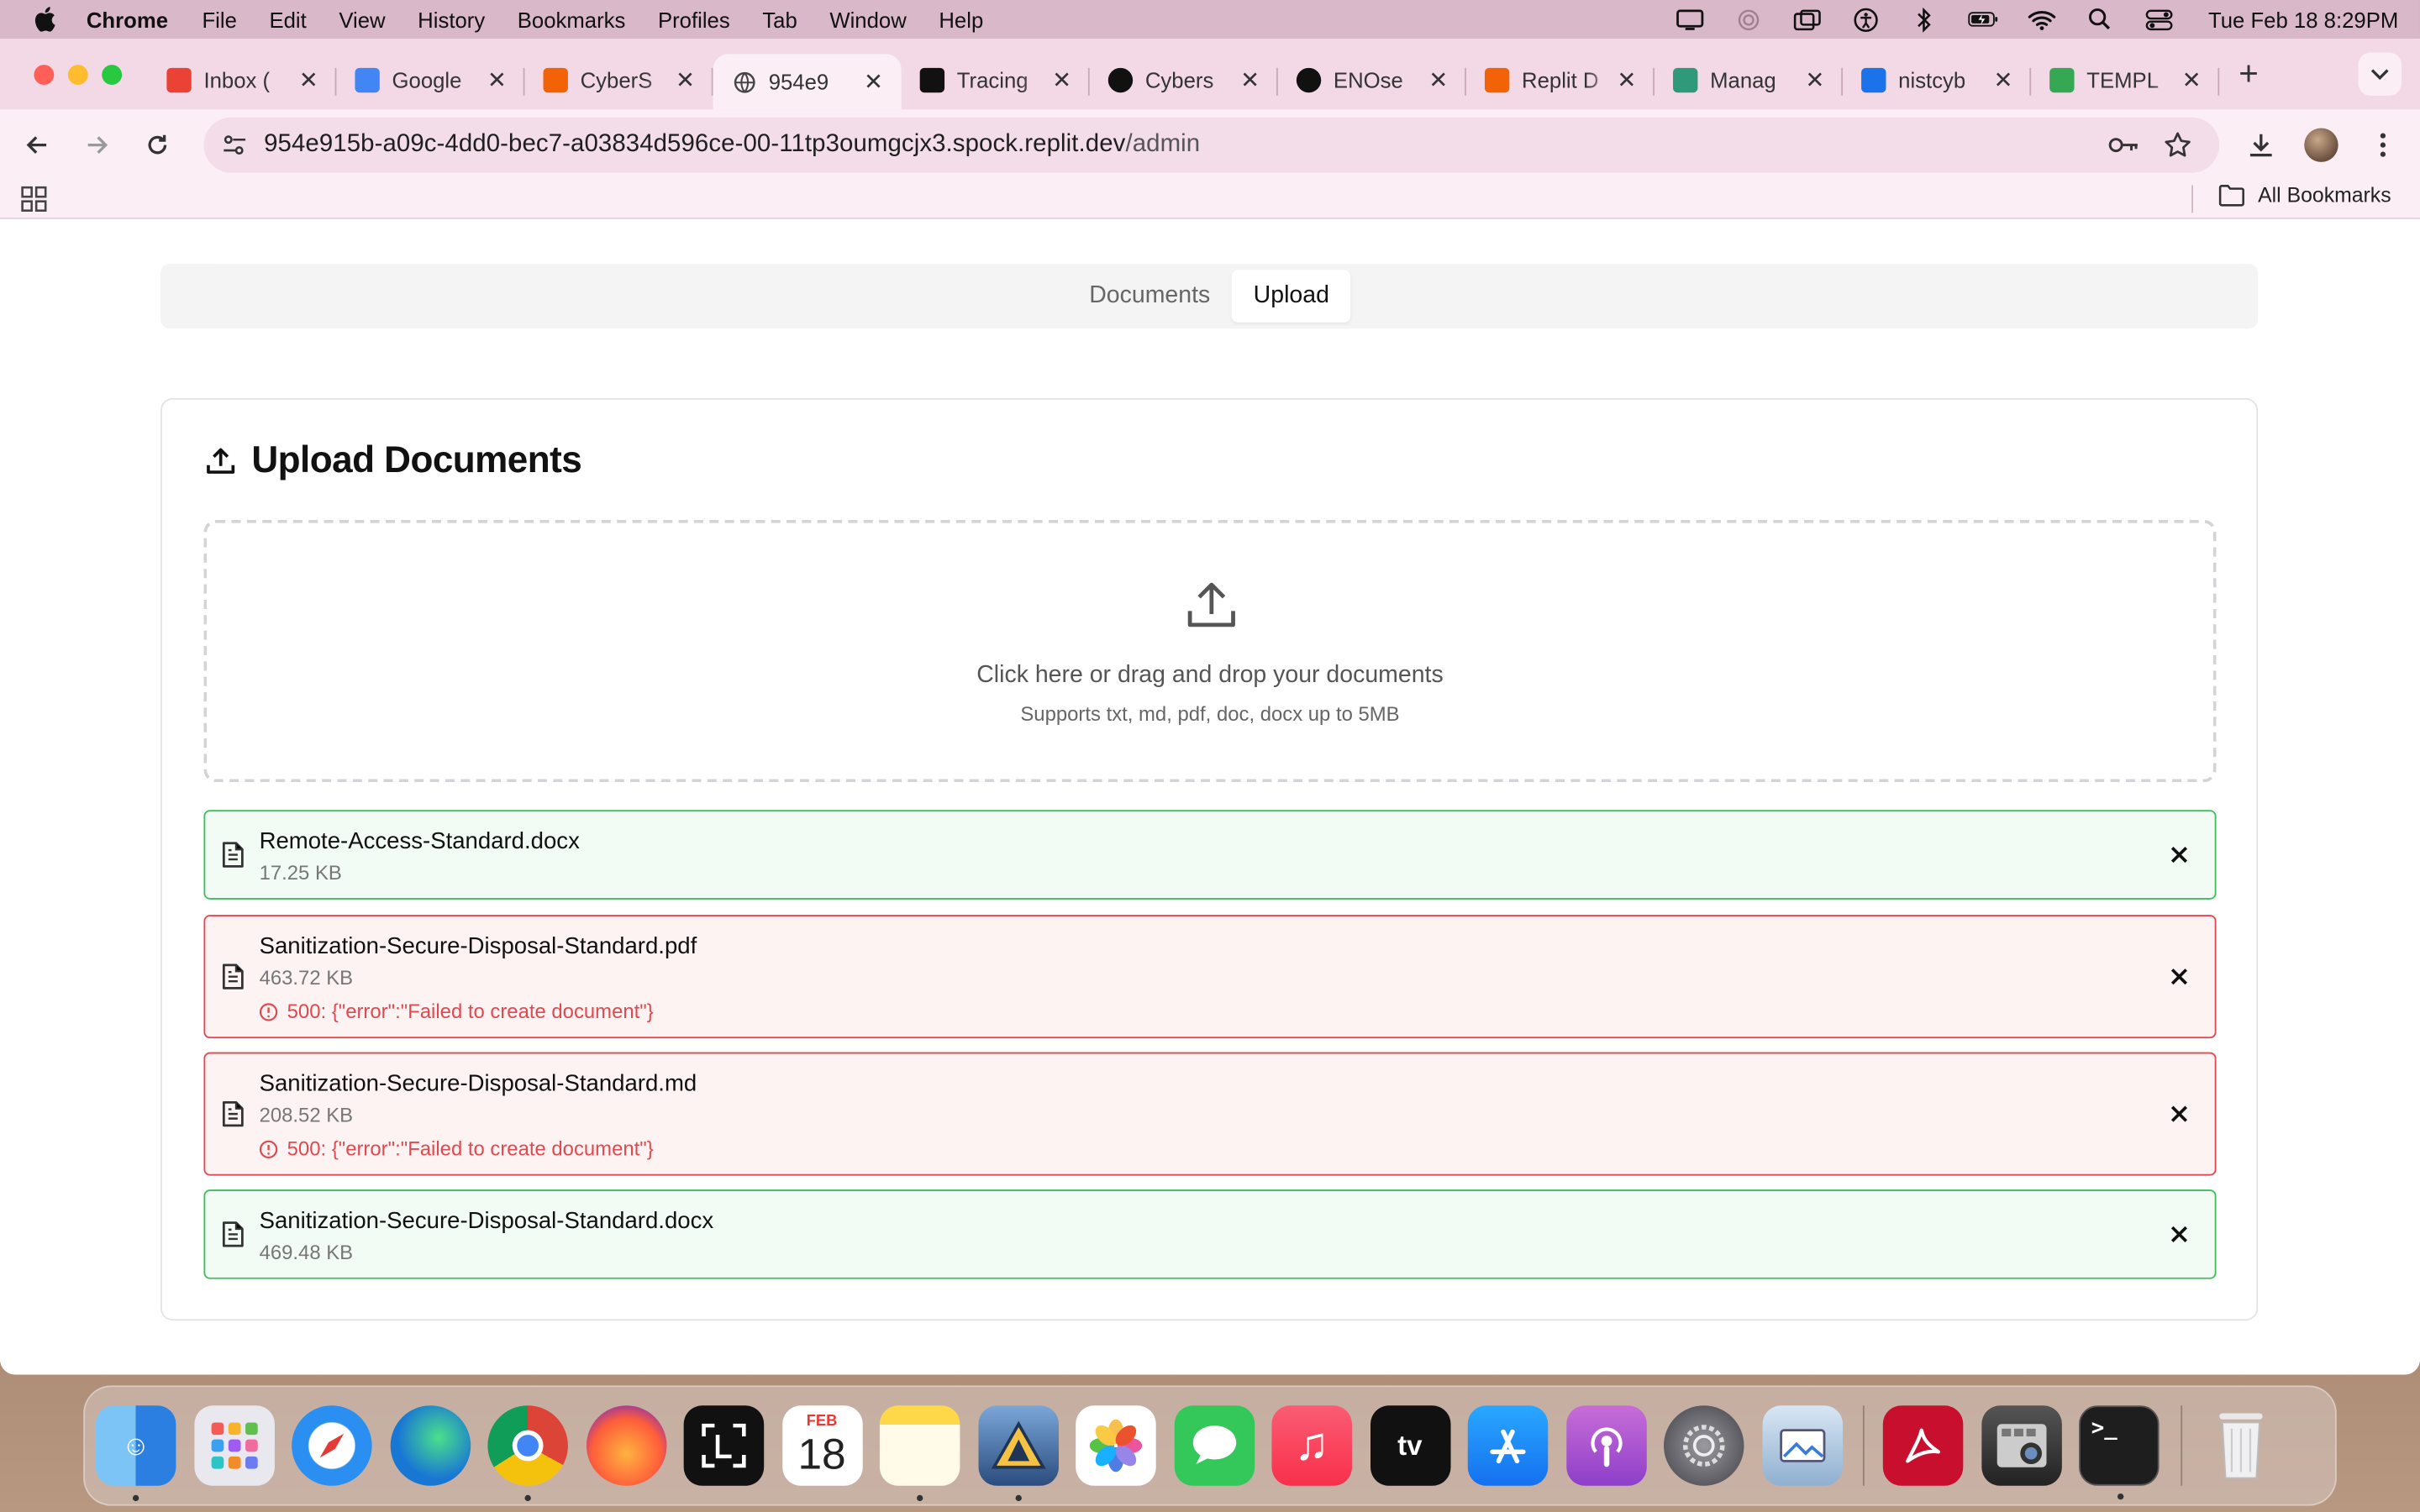  What do you see at coordinates (34, 202) in the screenshot?
I see `apps-grid-icon` at bounding box center [34, 202].